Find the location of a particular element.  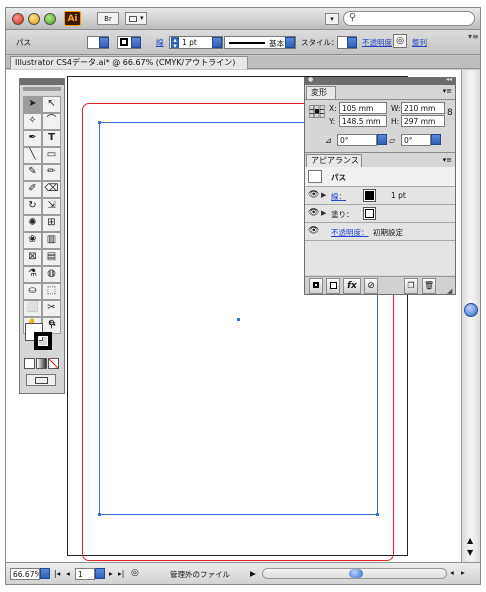

minimize-window-button is located at coordinates (34, 19).